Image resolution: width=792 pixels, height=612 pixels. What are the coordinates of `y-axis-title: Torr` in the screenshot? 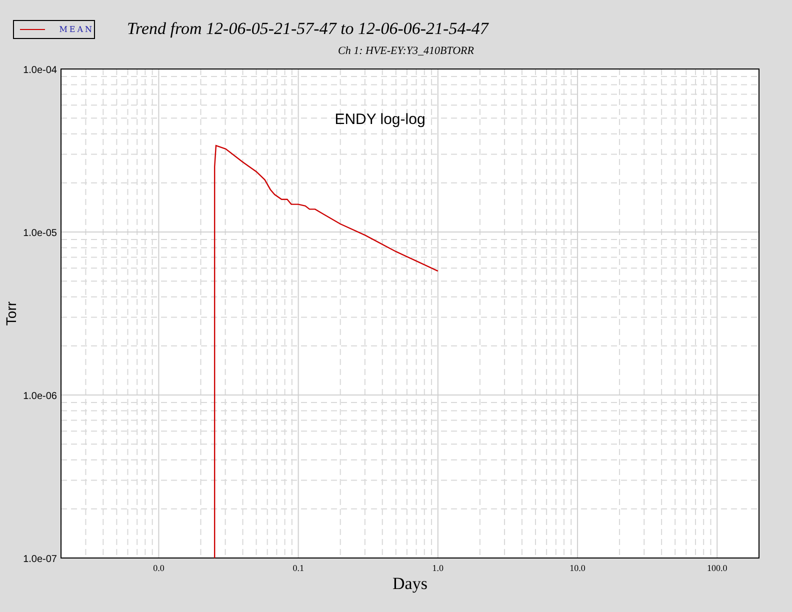 It's located at (11, 313).